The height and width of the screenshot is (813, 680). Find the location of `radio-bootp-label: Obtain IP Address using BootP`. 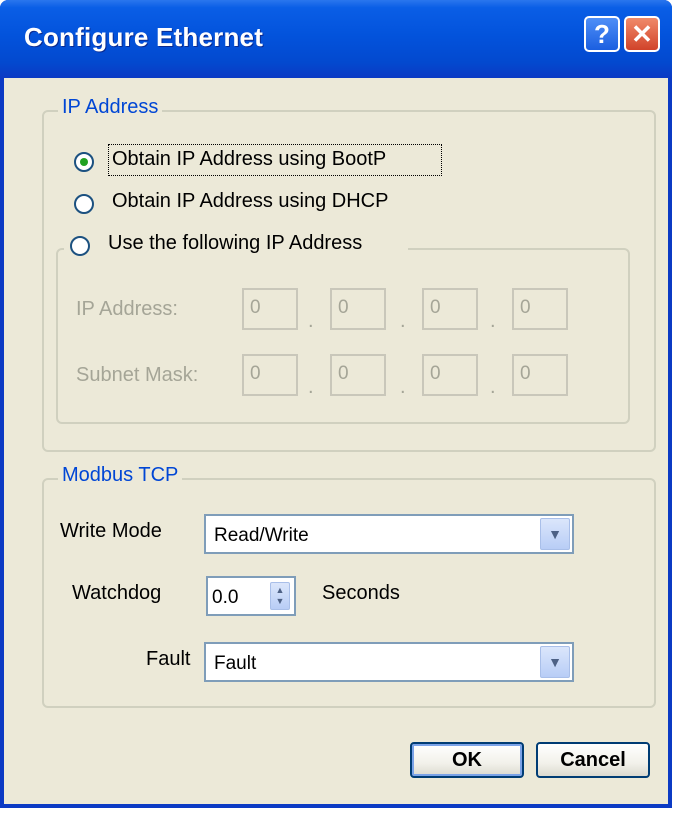

radio-bootp-label: Obtain IP Address using BootP is located at coordinates (249, 159).